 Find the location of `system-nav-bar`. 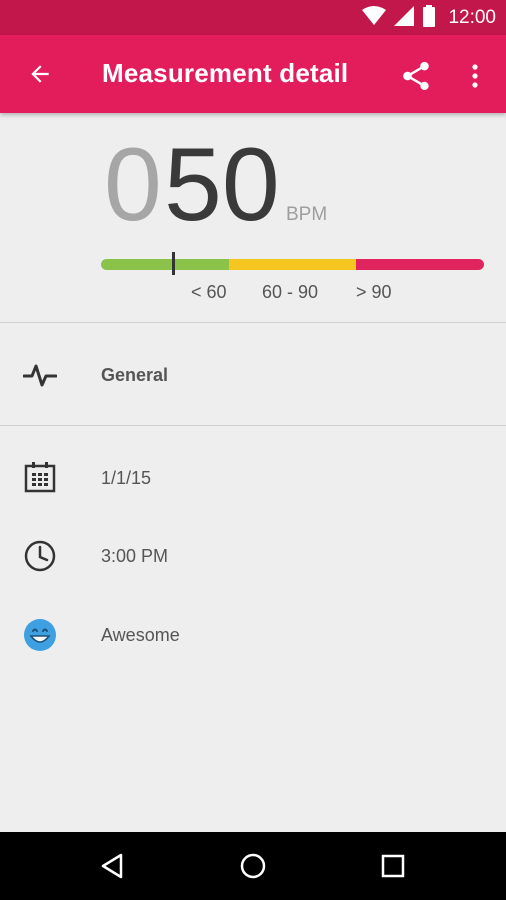

system-nav-bar is located at coordinates (253, 866).